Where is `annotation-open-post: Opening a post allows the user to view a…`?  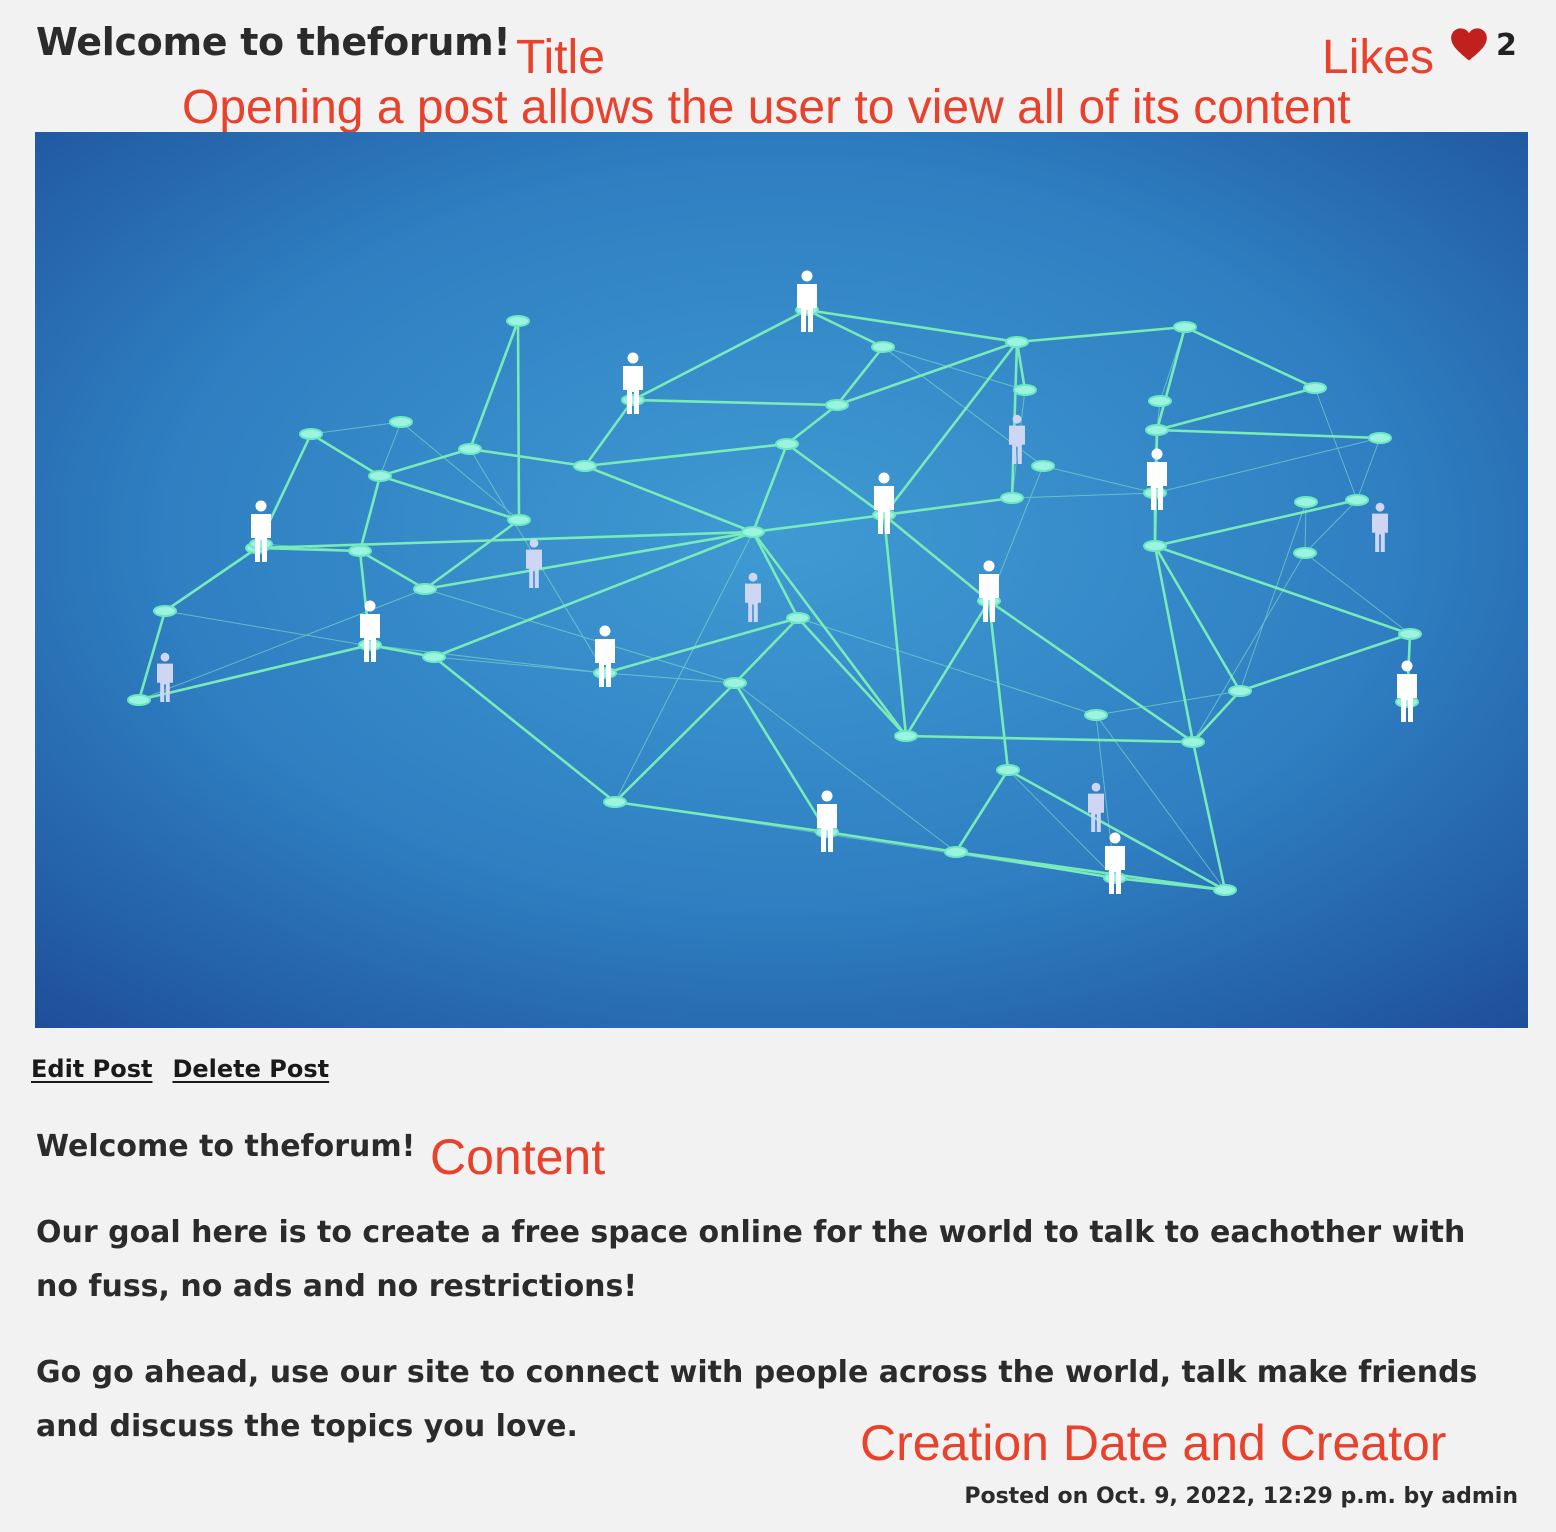
annotation-open-post: Opening a post allows the user to view a… is located at coordinates (766, 107).